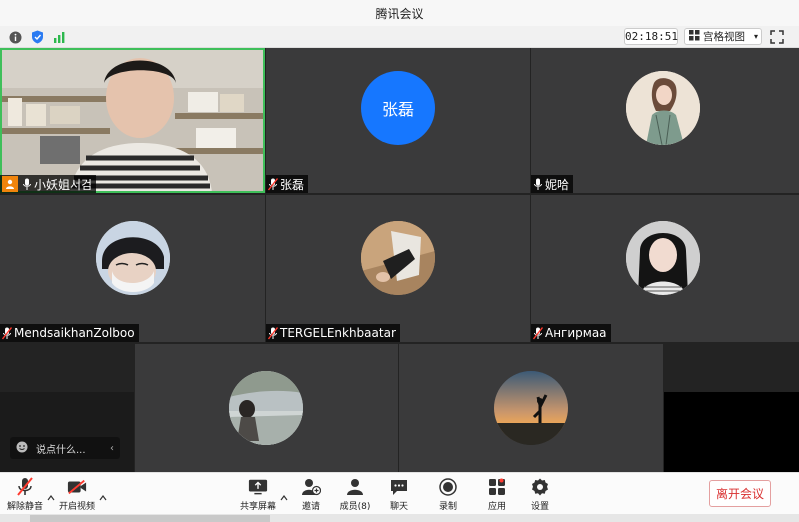 Image resolution: width=799 pixels, height=522 pixels. Describe the element at coordinates (103, 494) in the screenshot. I see `video-options-chevron-icon` at that location.